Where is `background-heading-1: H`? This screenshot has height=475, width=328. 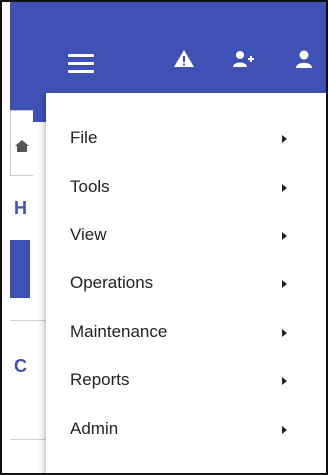
background-heading-1: H is located at coordinates (20, 208).